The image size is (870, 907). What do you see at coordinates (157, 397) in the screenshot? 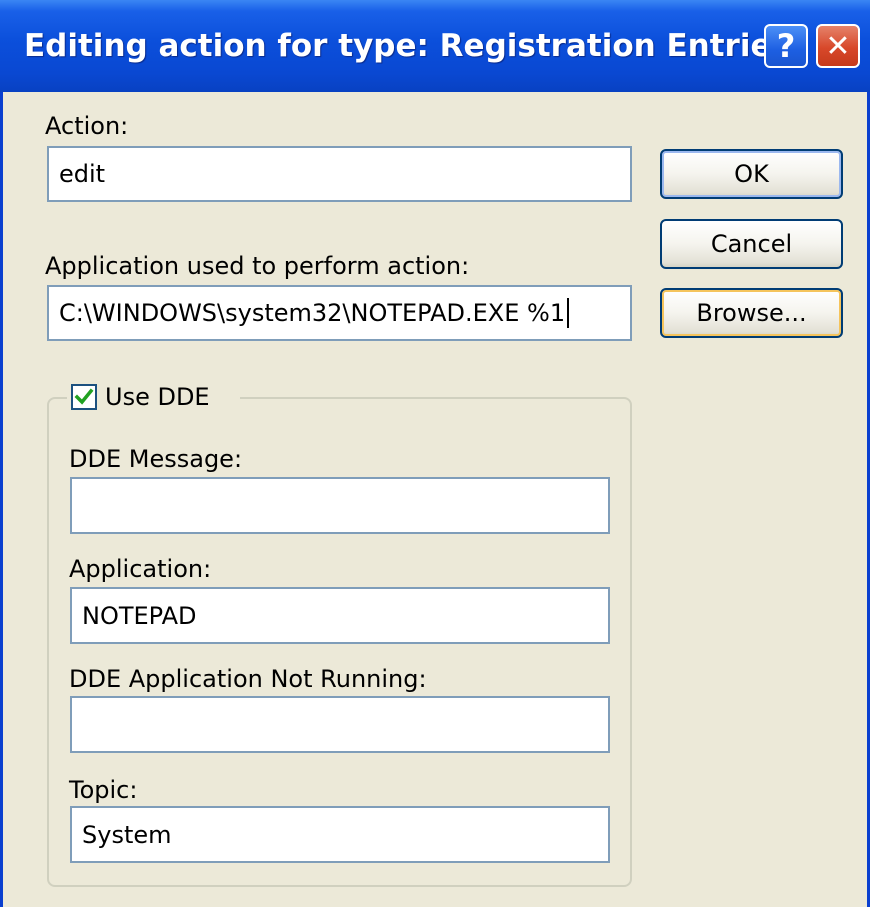
I see `use-dde-label: Use DDE` at bounding box center [157, 397].